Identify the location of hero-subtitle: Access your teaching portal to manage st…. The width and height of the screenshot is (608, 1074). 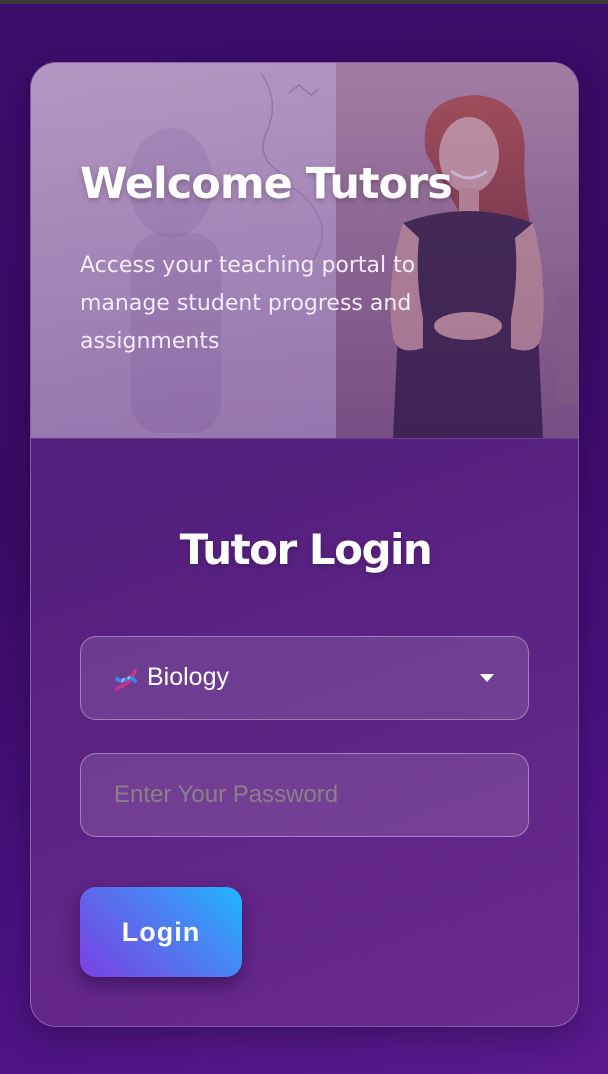
(248, 303).